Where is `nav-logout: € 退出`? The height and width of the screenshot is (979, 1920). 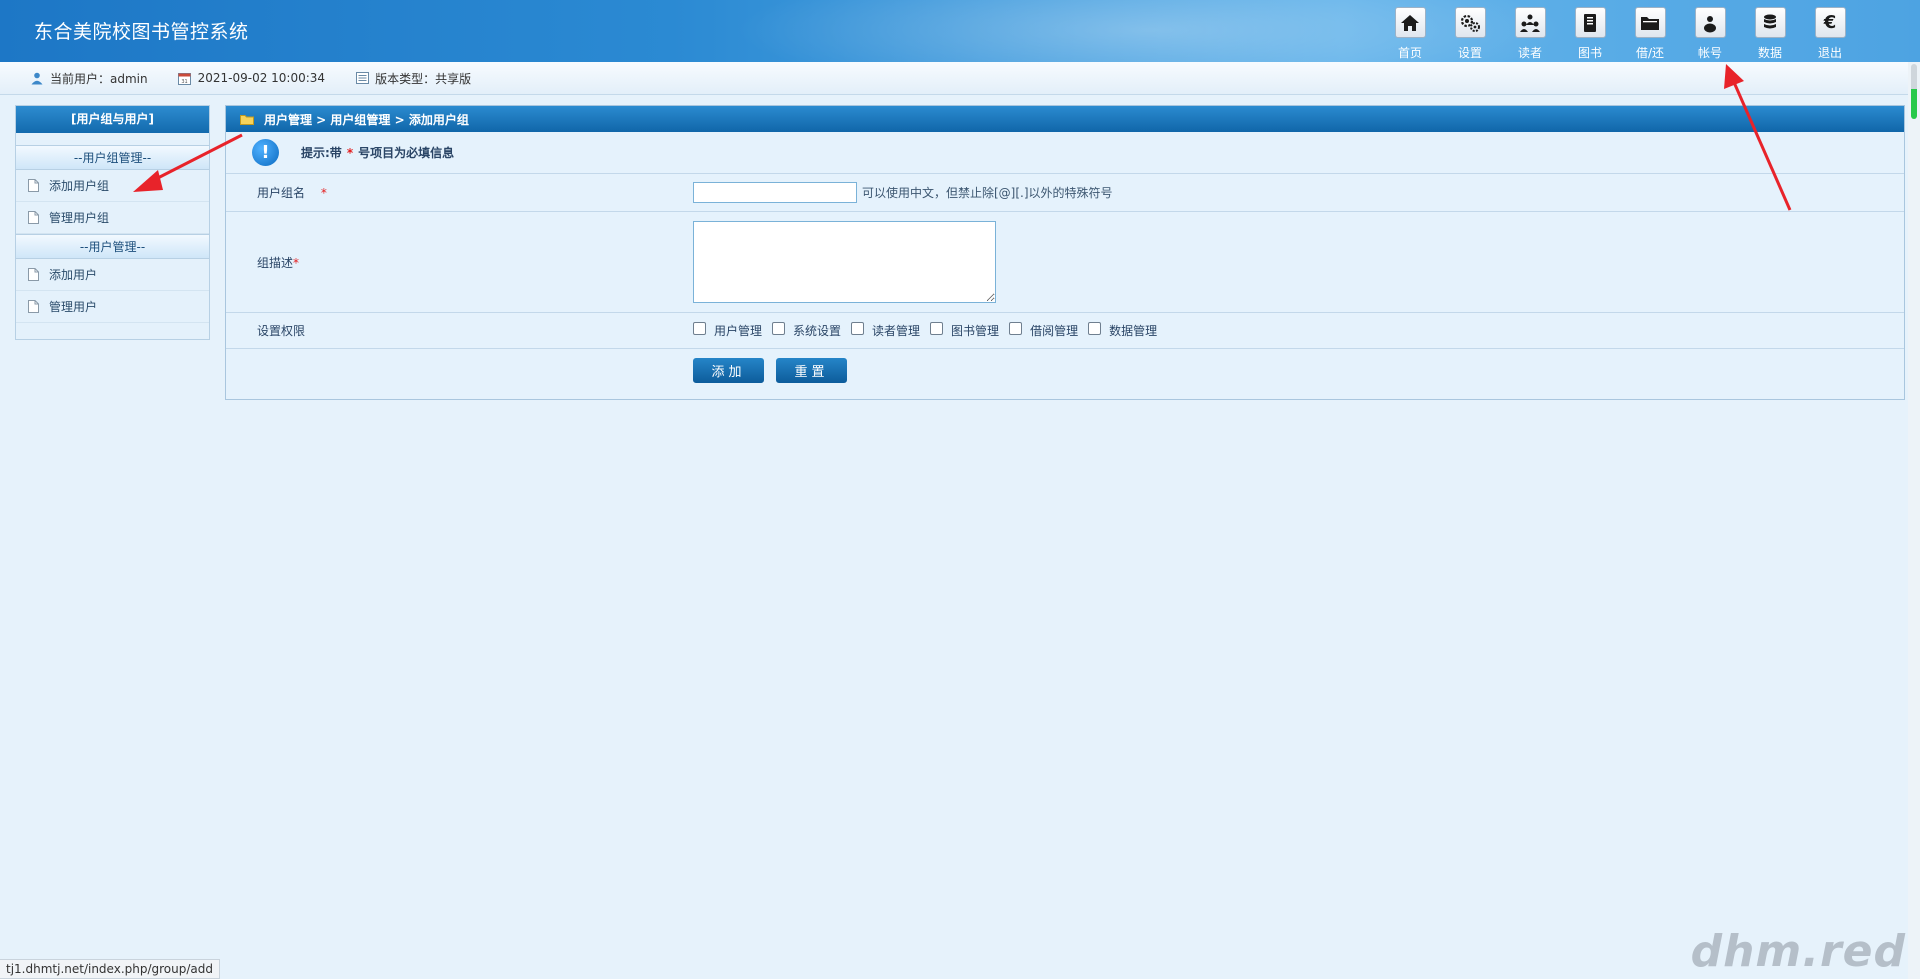
nav-logout: € 退出 is located at coordinates (1830, 34).